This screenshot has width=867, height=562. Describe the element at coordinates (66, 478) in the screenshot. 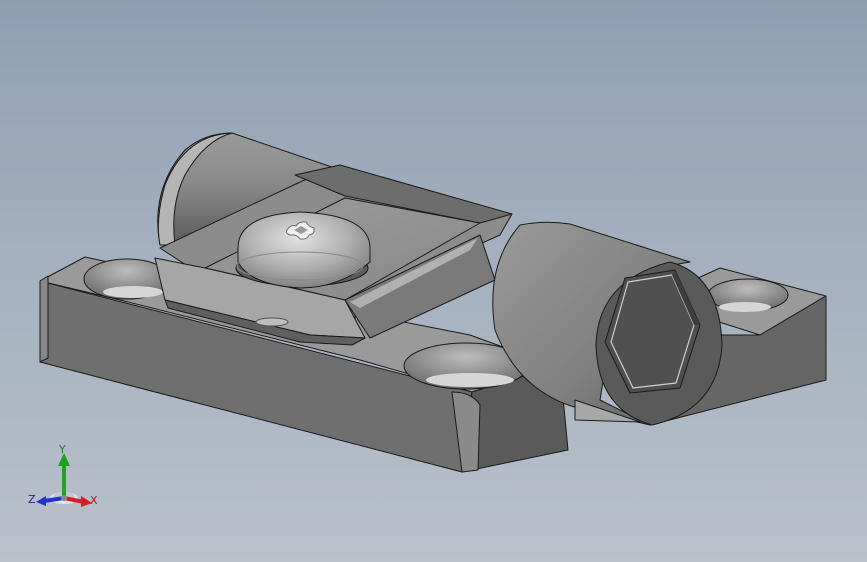

I see `orientation-triad: Y Z X` at that location.